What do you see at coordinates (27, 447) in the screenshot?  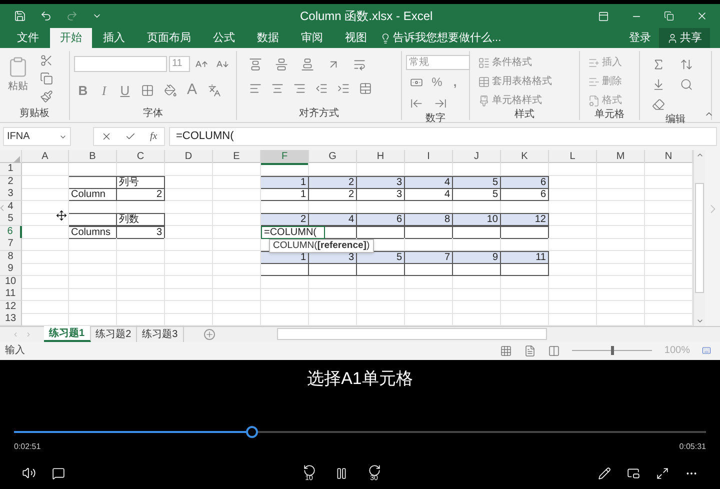 I see `elapsed-time: 0:02:51` at bounding box center [27, 447].